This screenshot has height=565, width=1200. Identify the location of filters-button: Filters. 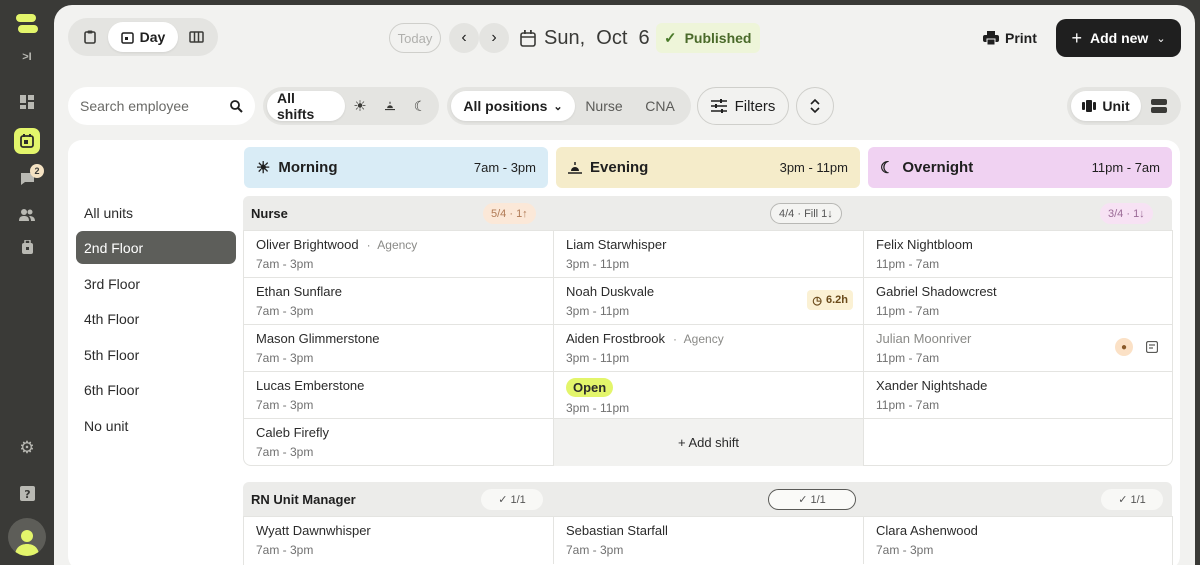
(743, 106).